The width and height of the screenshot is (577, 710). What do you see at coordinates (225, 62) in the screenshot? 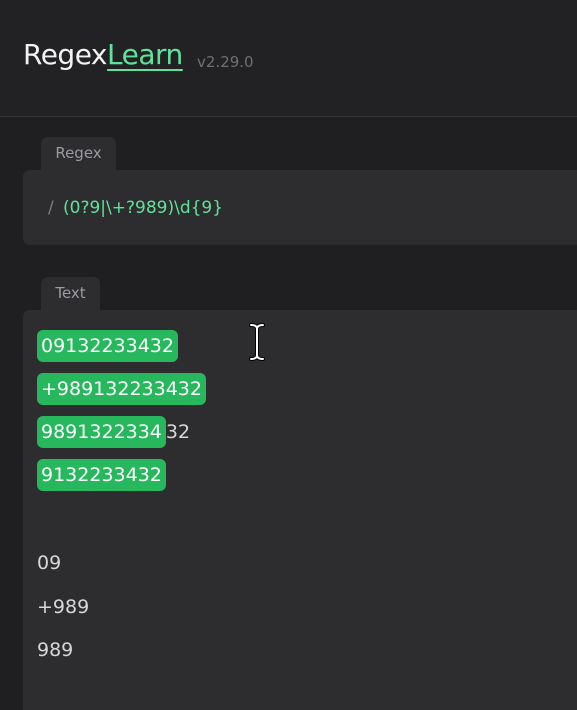
I see `version-label: v2.29.0` at bounding box center [225, 62].